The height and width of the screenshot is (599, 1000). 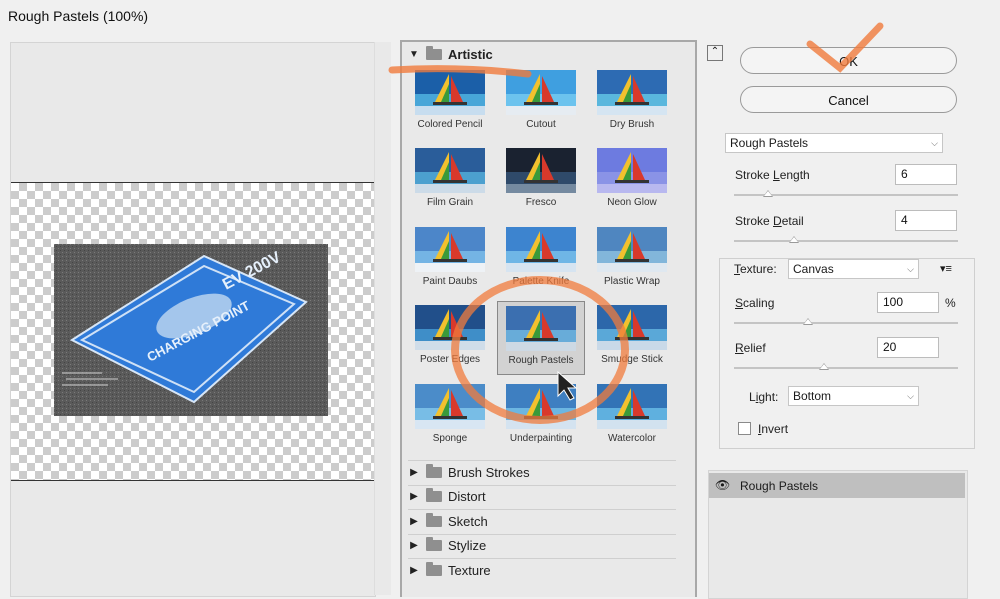 I want to click on thumbnail-label: Cutout, so click(x=541, y=124).